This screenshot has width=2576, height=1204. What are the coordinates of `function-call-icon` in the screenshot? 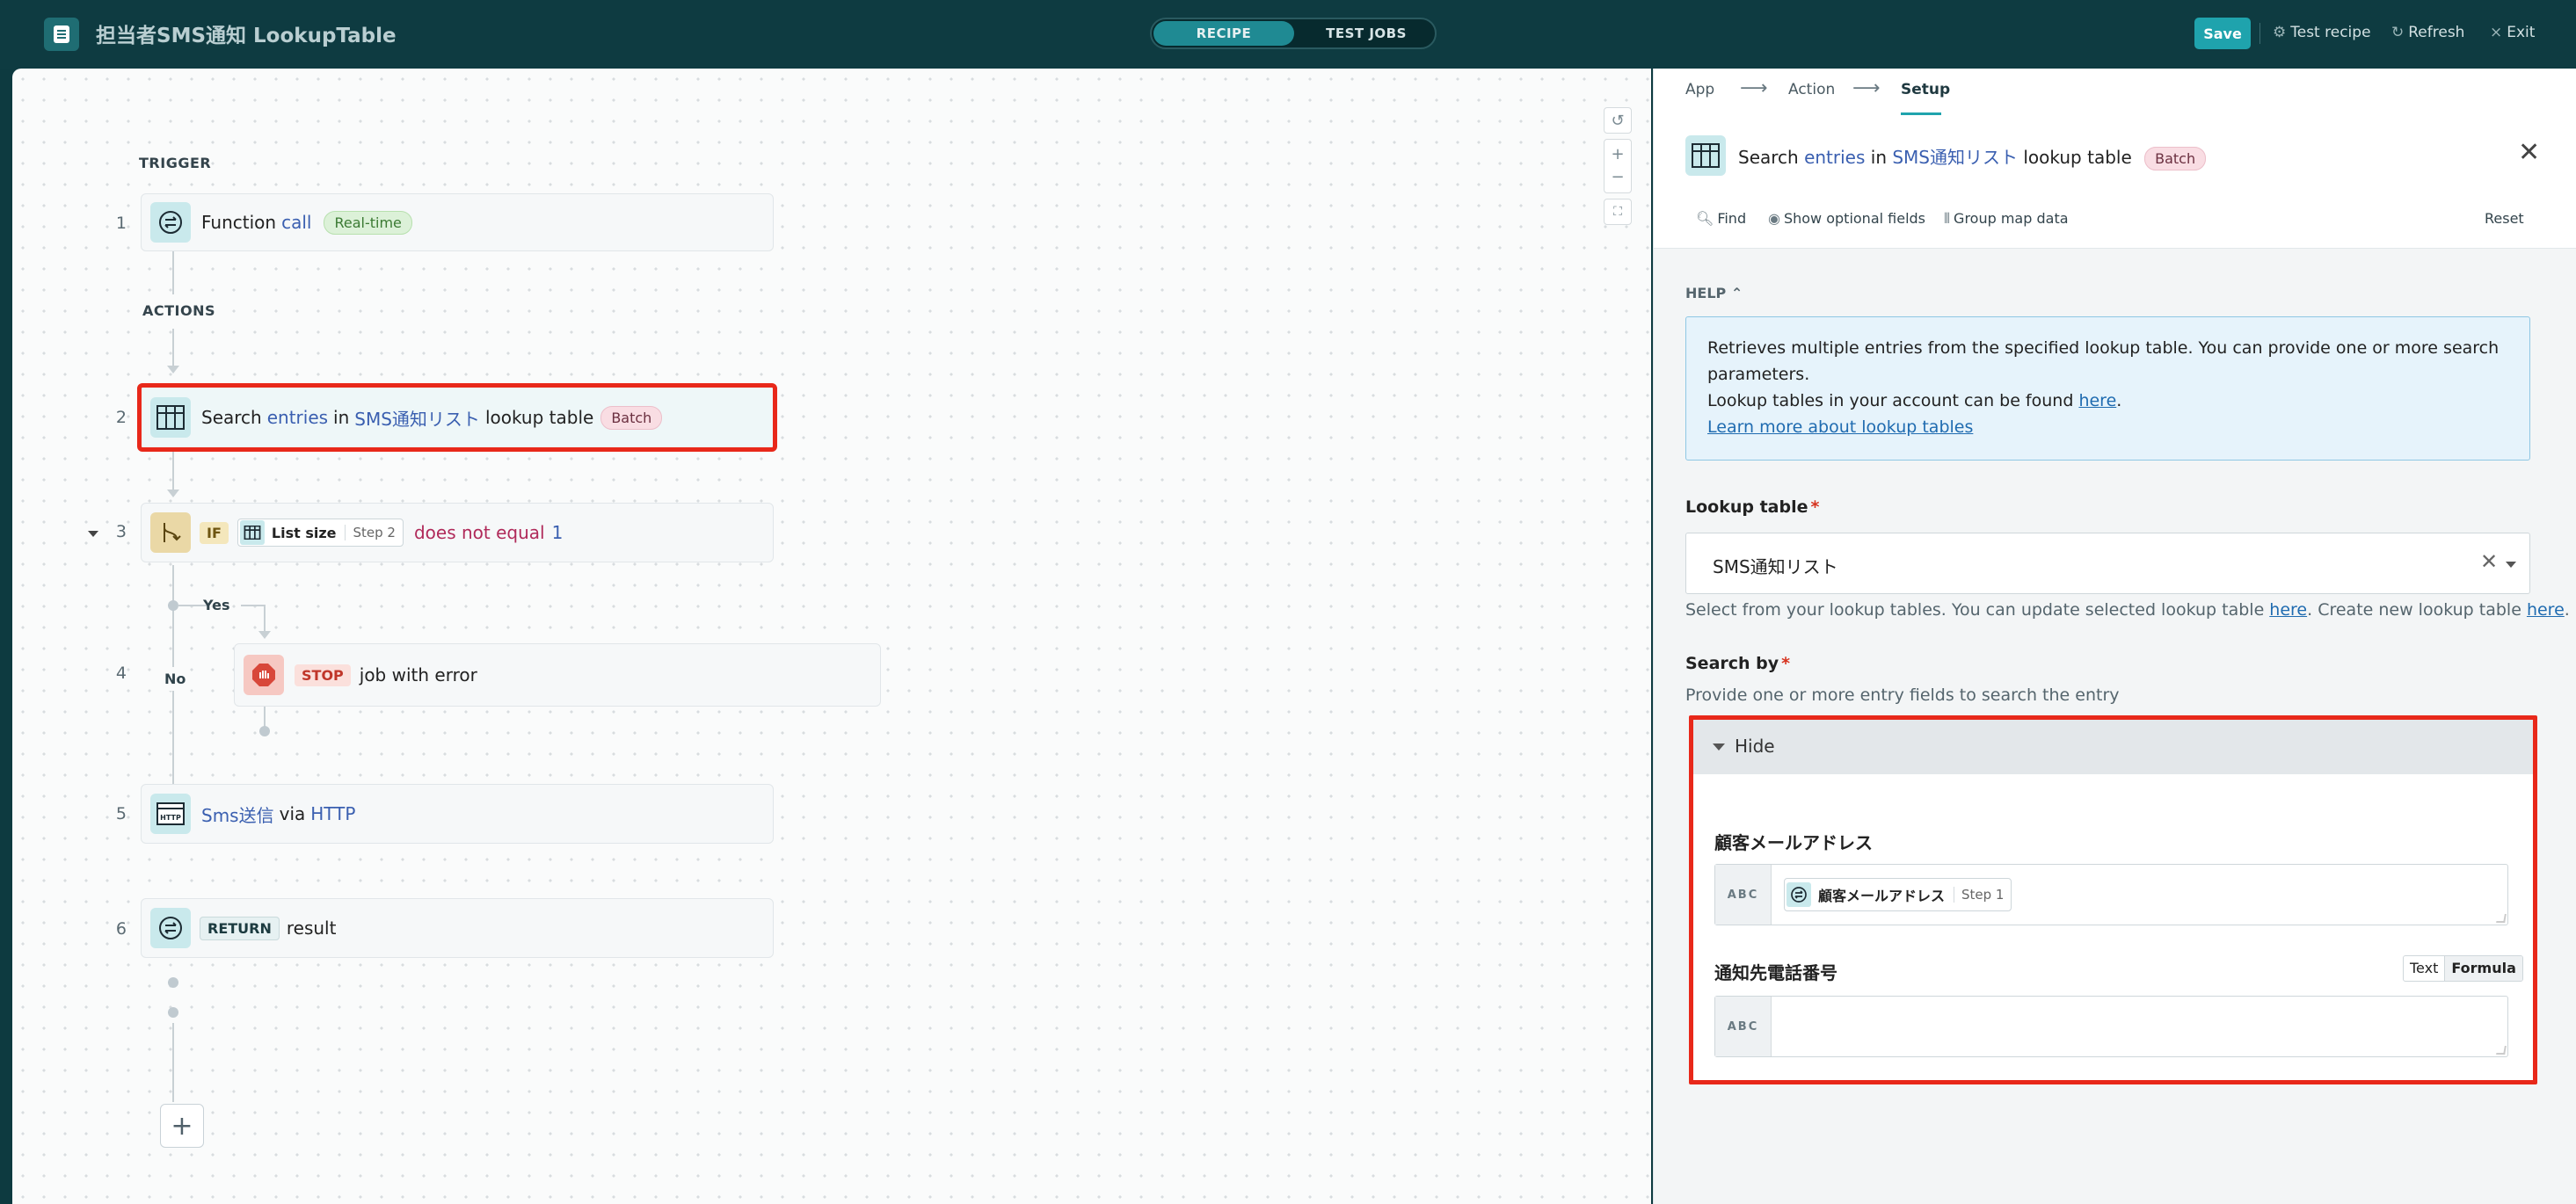 It's located at (170, 222).